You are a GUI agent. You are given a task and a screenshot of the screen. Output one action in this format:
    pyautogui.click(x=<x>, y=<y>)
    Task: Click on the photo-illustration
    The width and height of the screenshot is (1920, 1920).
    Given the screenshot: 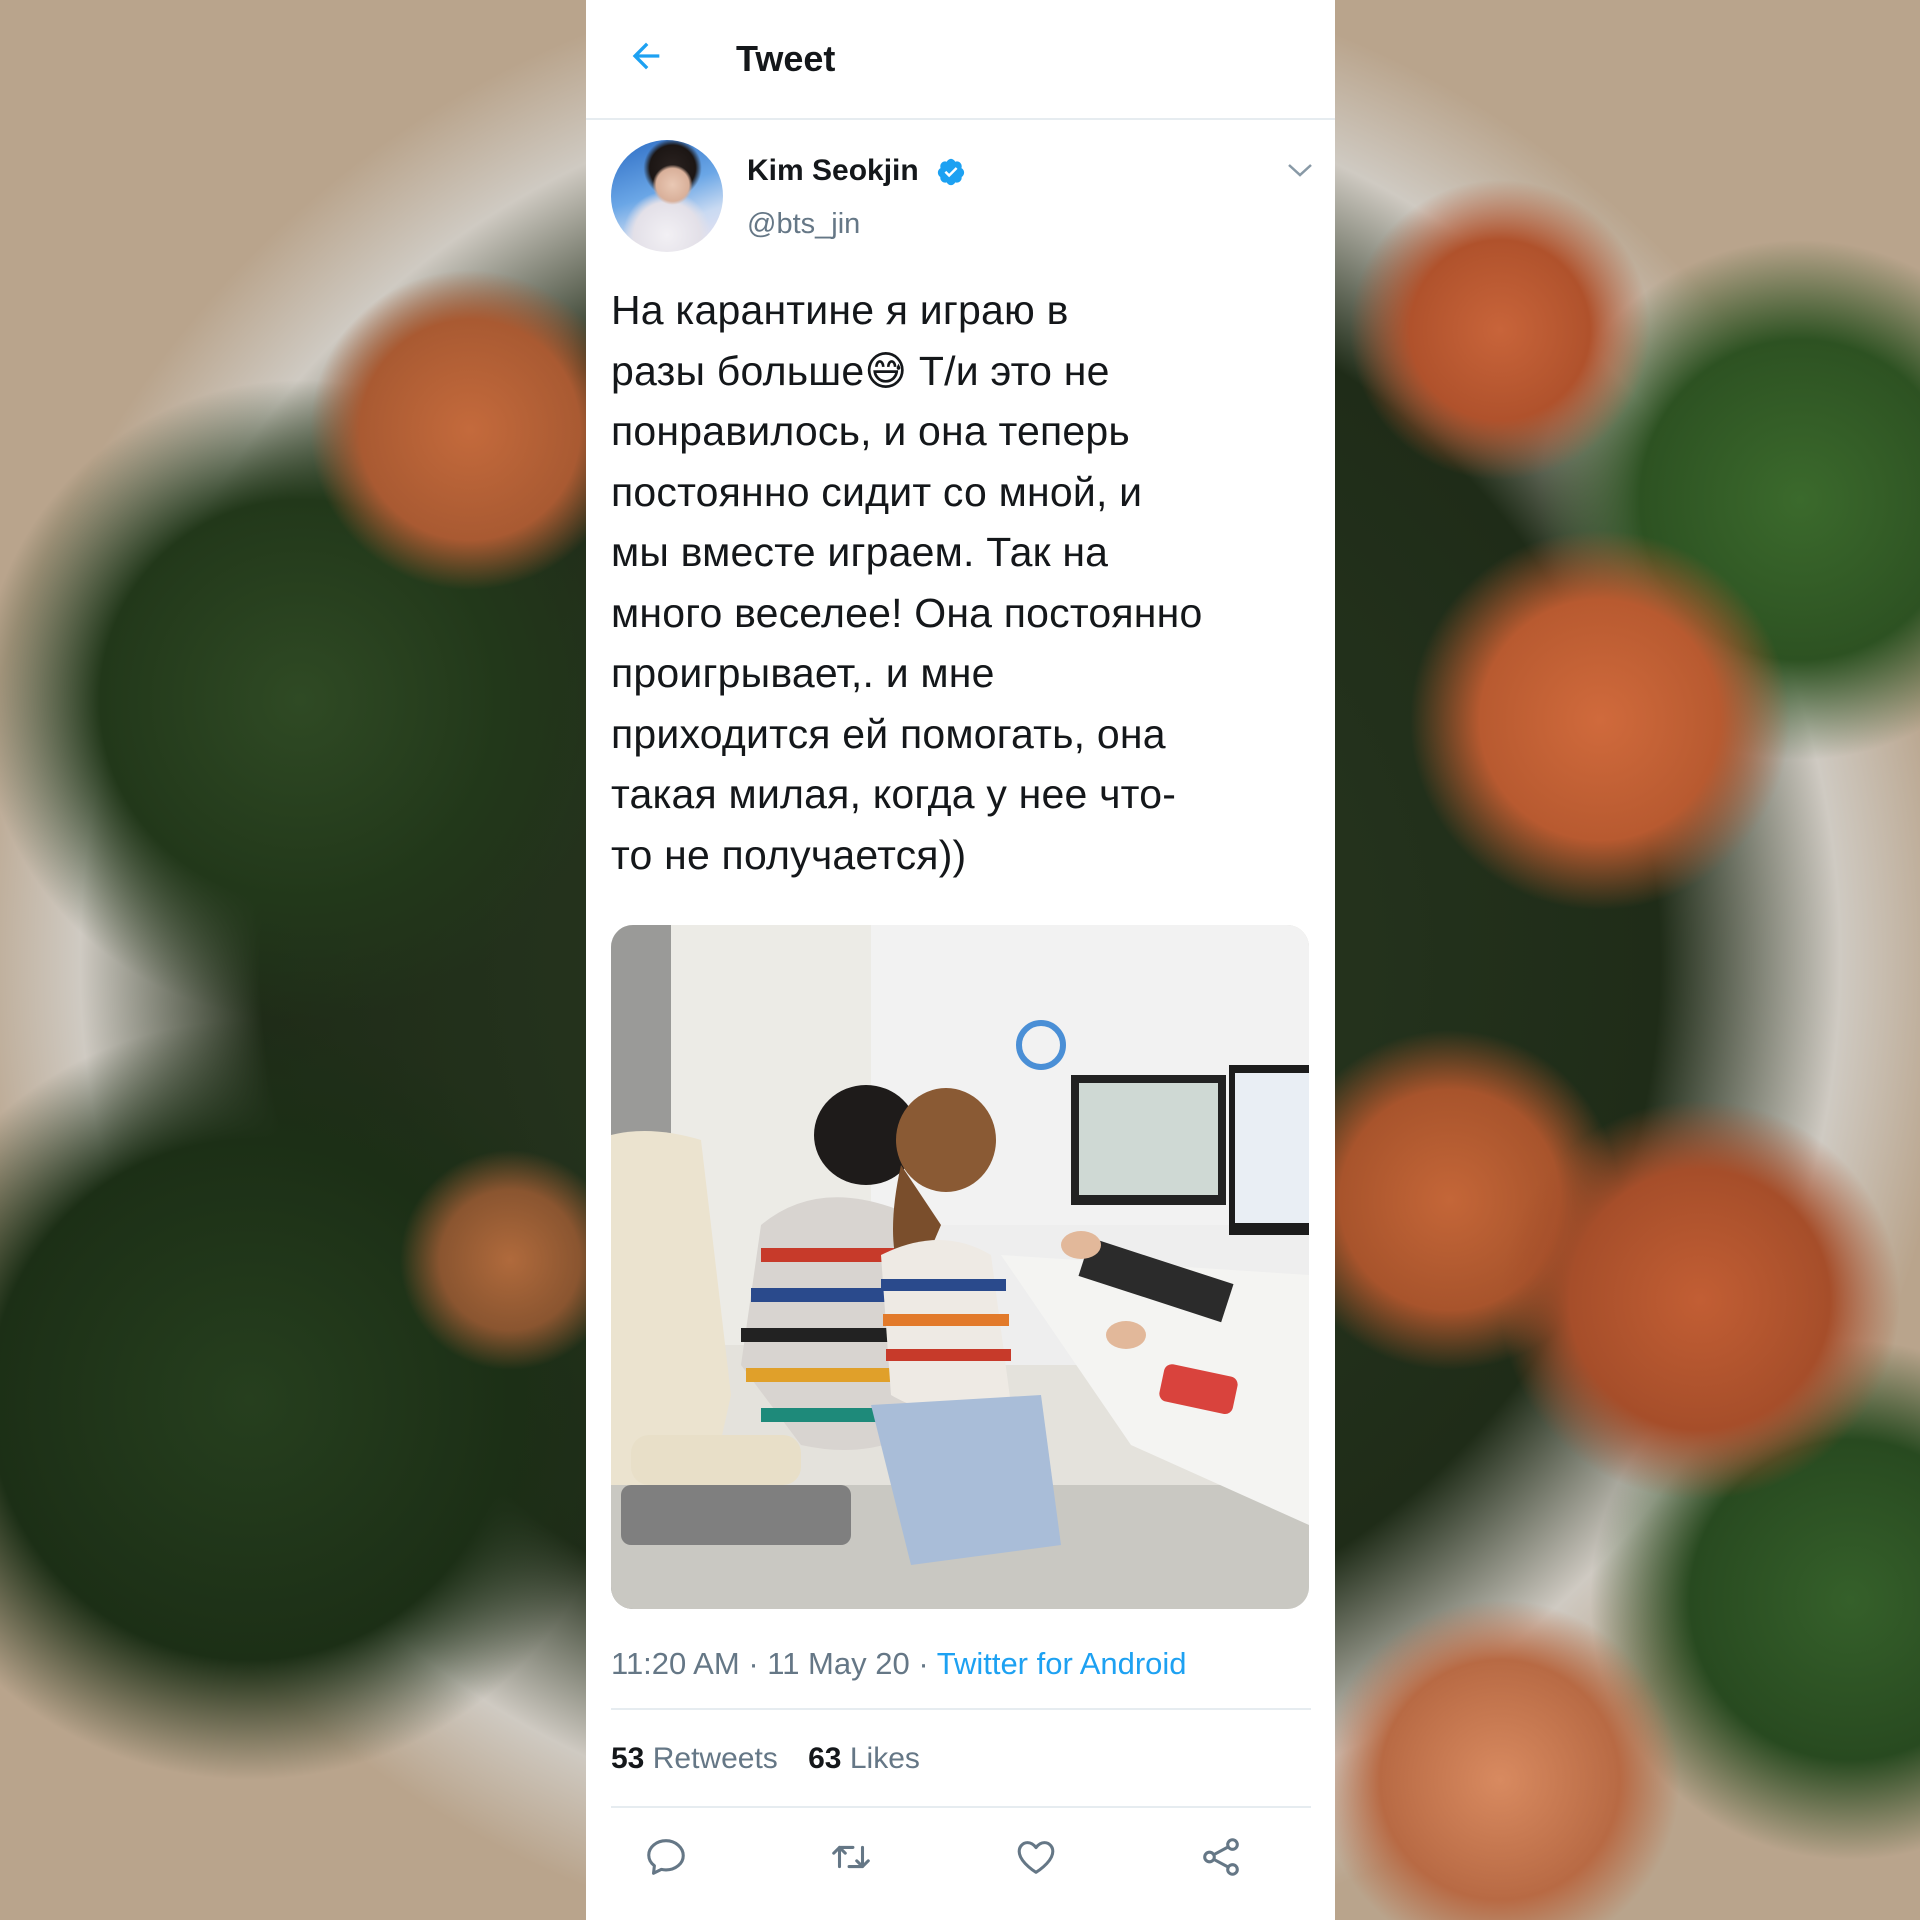 What is the action you would take?
    pyautogui.click(x=960, y=1267)
    